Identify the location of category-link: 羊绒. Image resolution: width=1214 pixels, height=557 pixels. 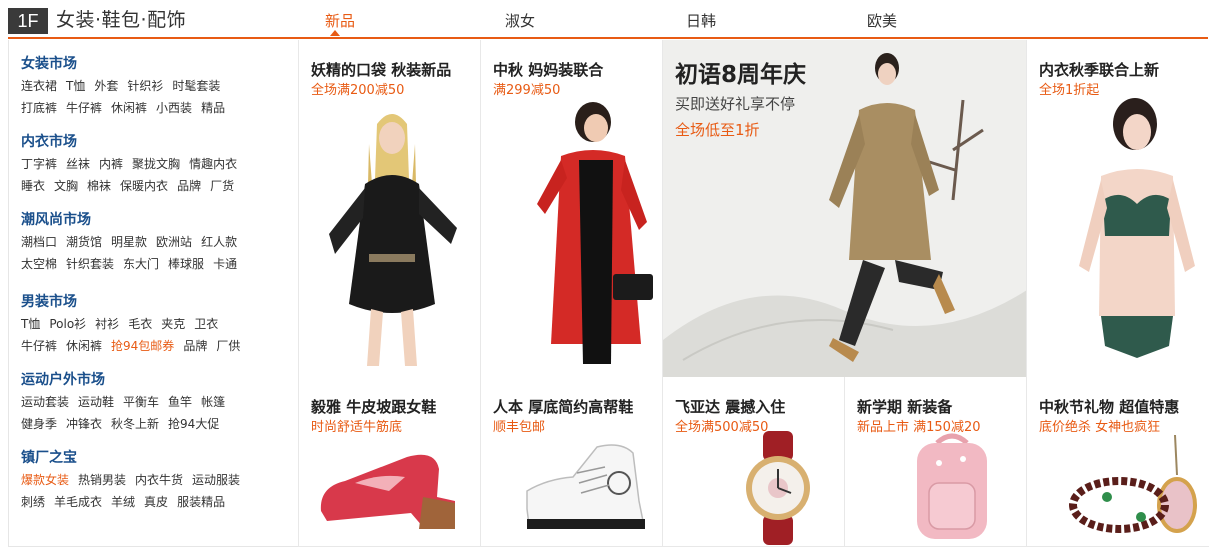
(123, 502).